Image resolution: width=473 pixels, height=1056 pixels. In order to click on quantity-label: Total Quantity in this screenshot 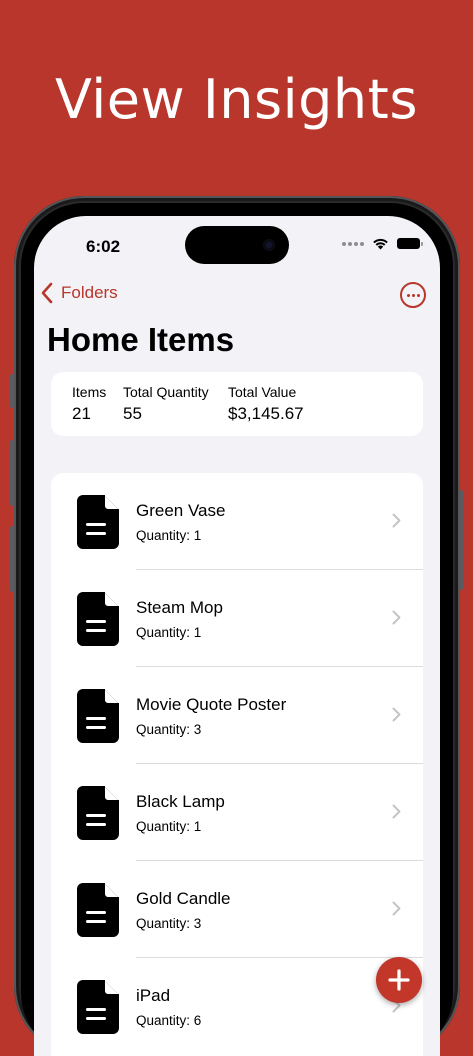, I will do `click(166, 392)`.